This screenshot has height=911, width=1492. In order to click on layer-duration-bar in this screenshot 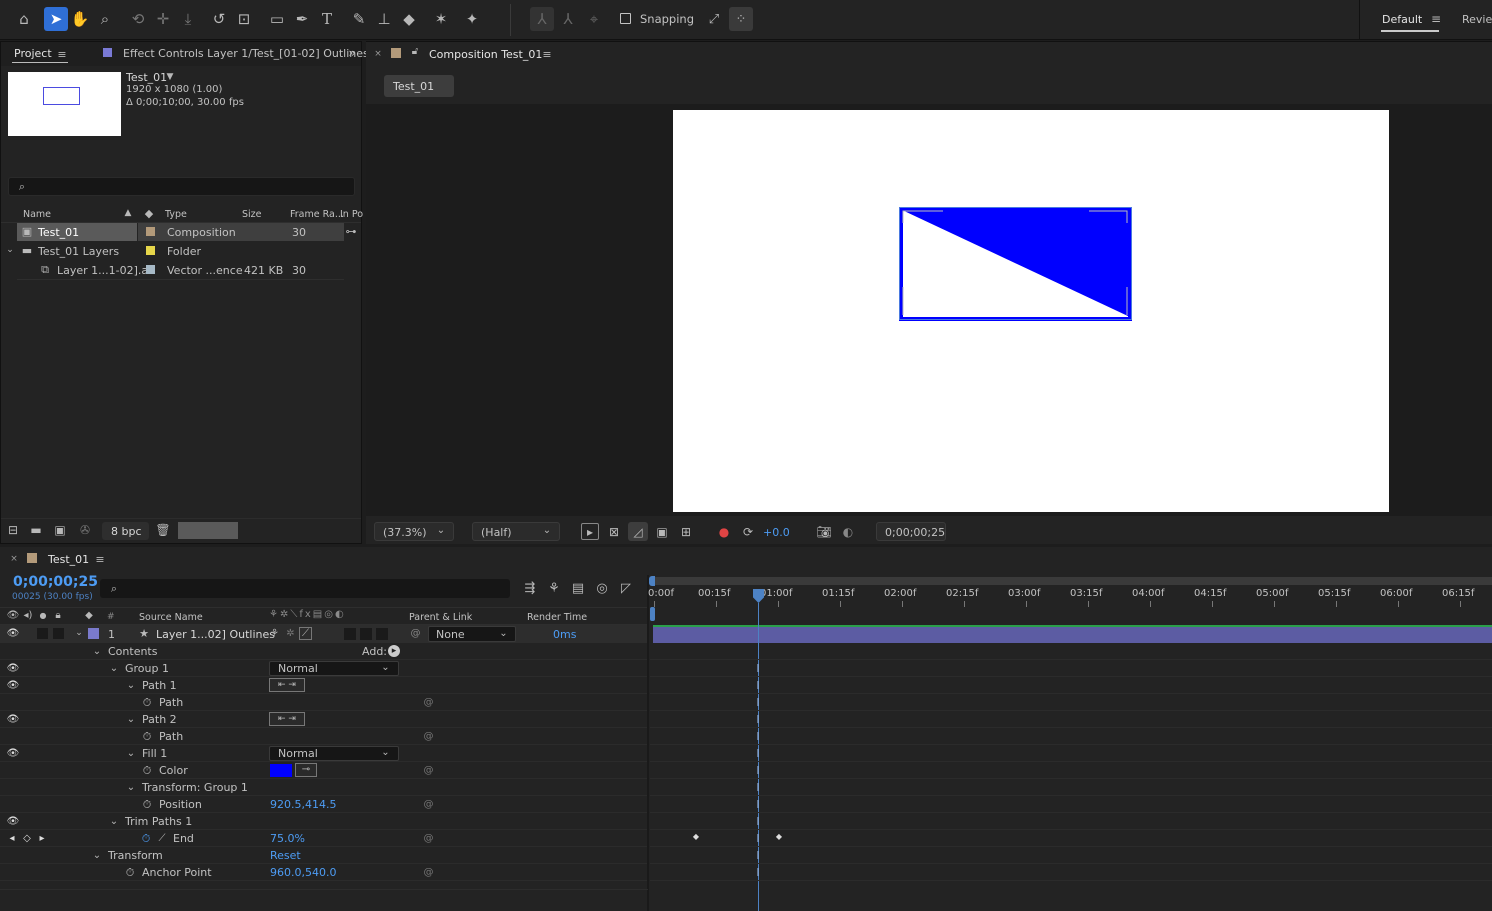, I will do `click(1072, 634)`.